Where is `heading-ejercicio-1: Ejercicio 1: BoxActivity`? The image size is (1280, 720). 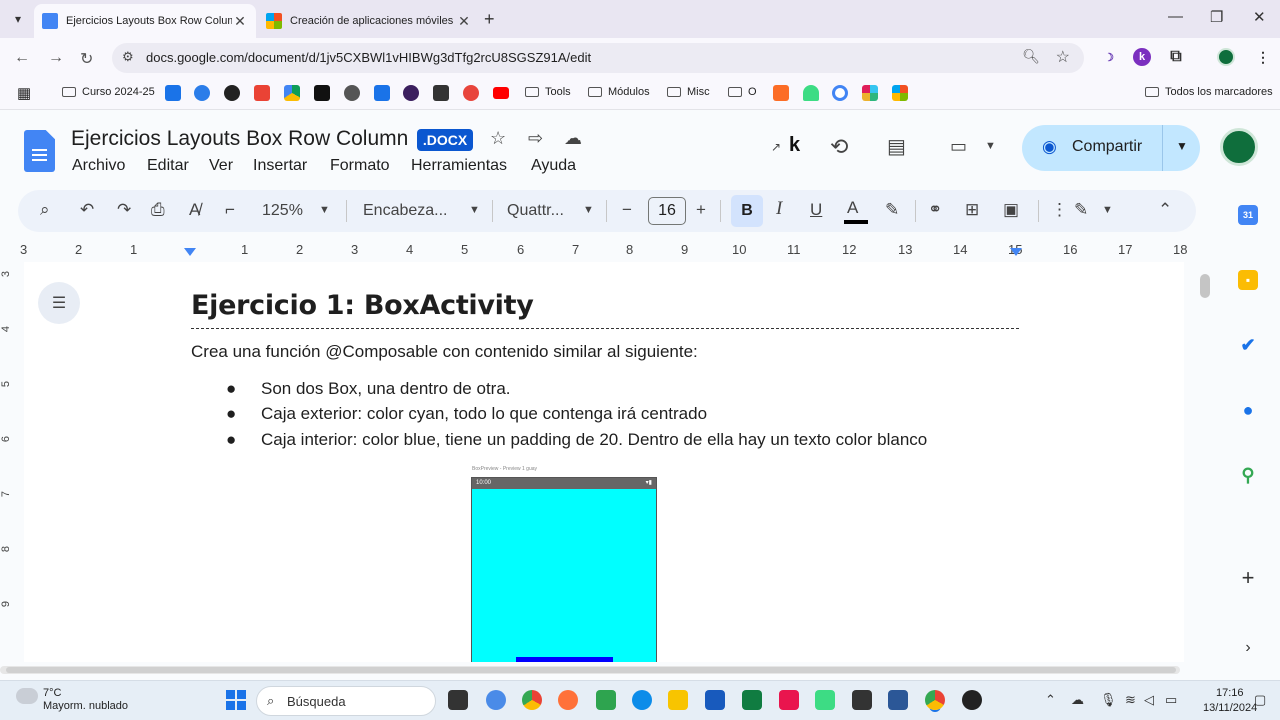
heading-ejercicio-1: Ejercicio 1: BoxActivity is located at coordinates (362, 305).